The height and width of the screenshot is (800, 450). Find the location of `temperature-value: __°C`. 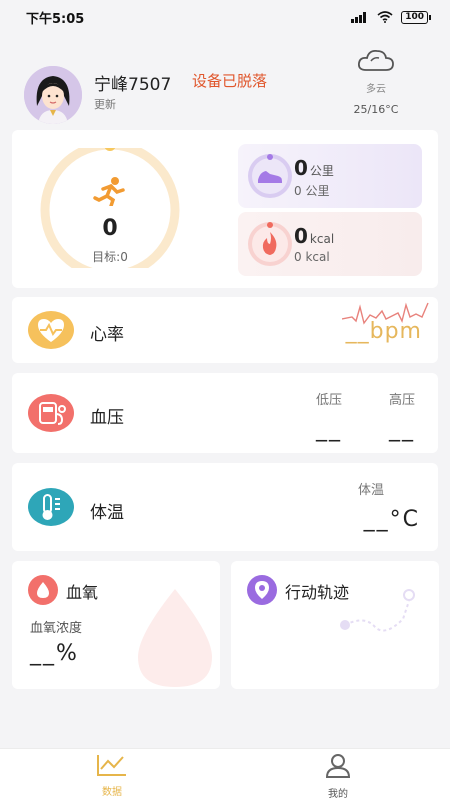

temperature-value: __°C is located at coordinates (391, 519).